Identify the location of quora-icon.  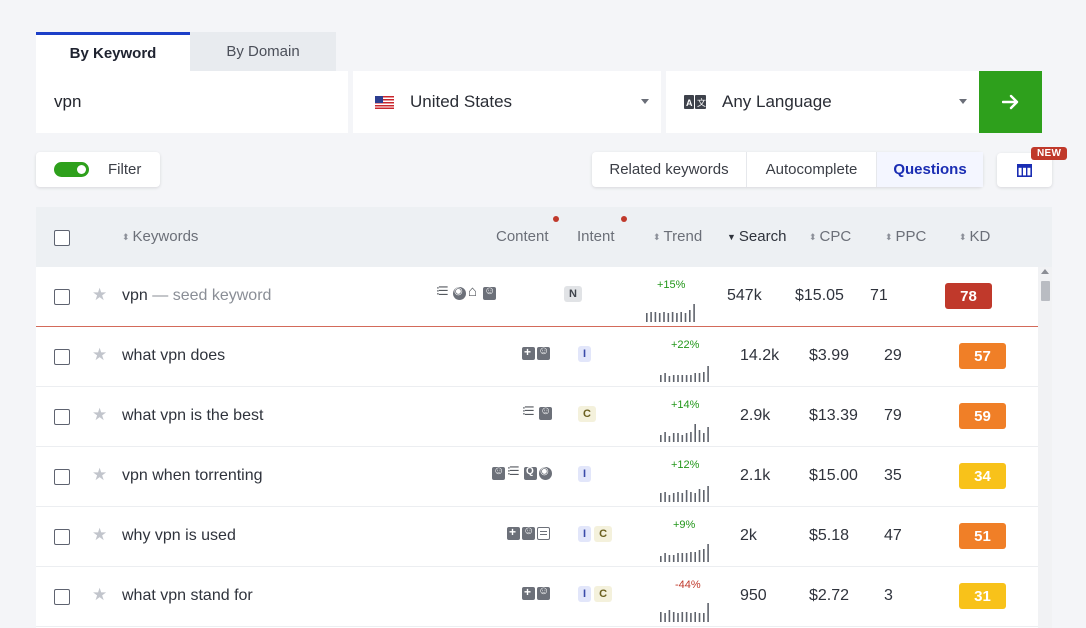
(530, 473).